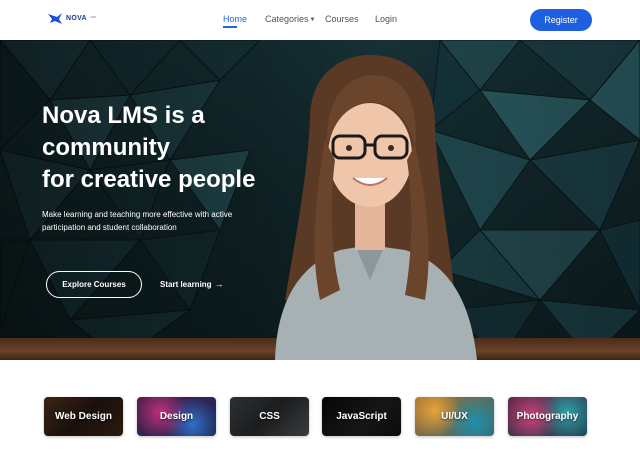  I want to click on hero-title-line-1: Nova LMS is a, so click(123, 115).